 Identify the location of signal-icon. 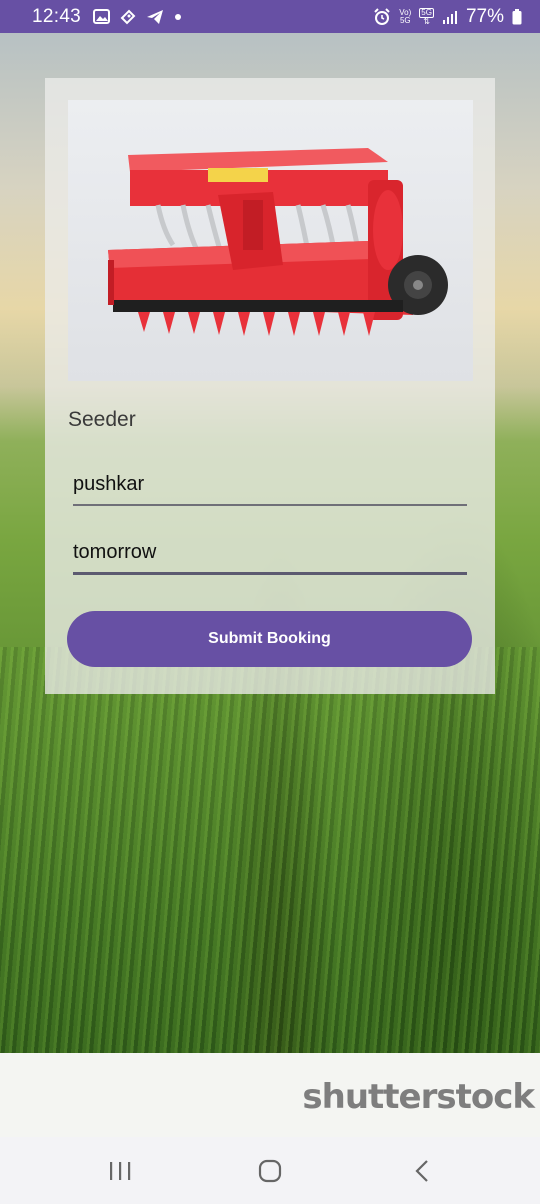
(449, 17).